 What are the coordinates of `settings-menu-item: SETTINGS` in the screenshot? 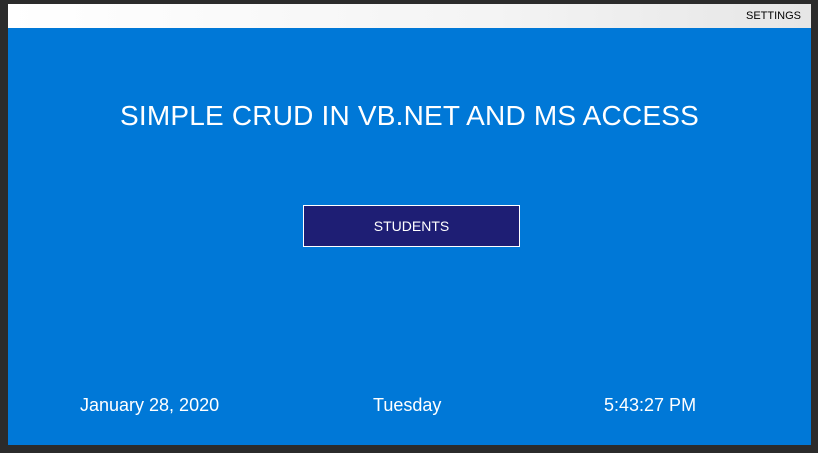 It's located at (773, 16).